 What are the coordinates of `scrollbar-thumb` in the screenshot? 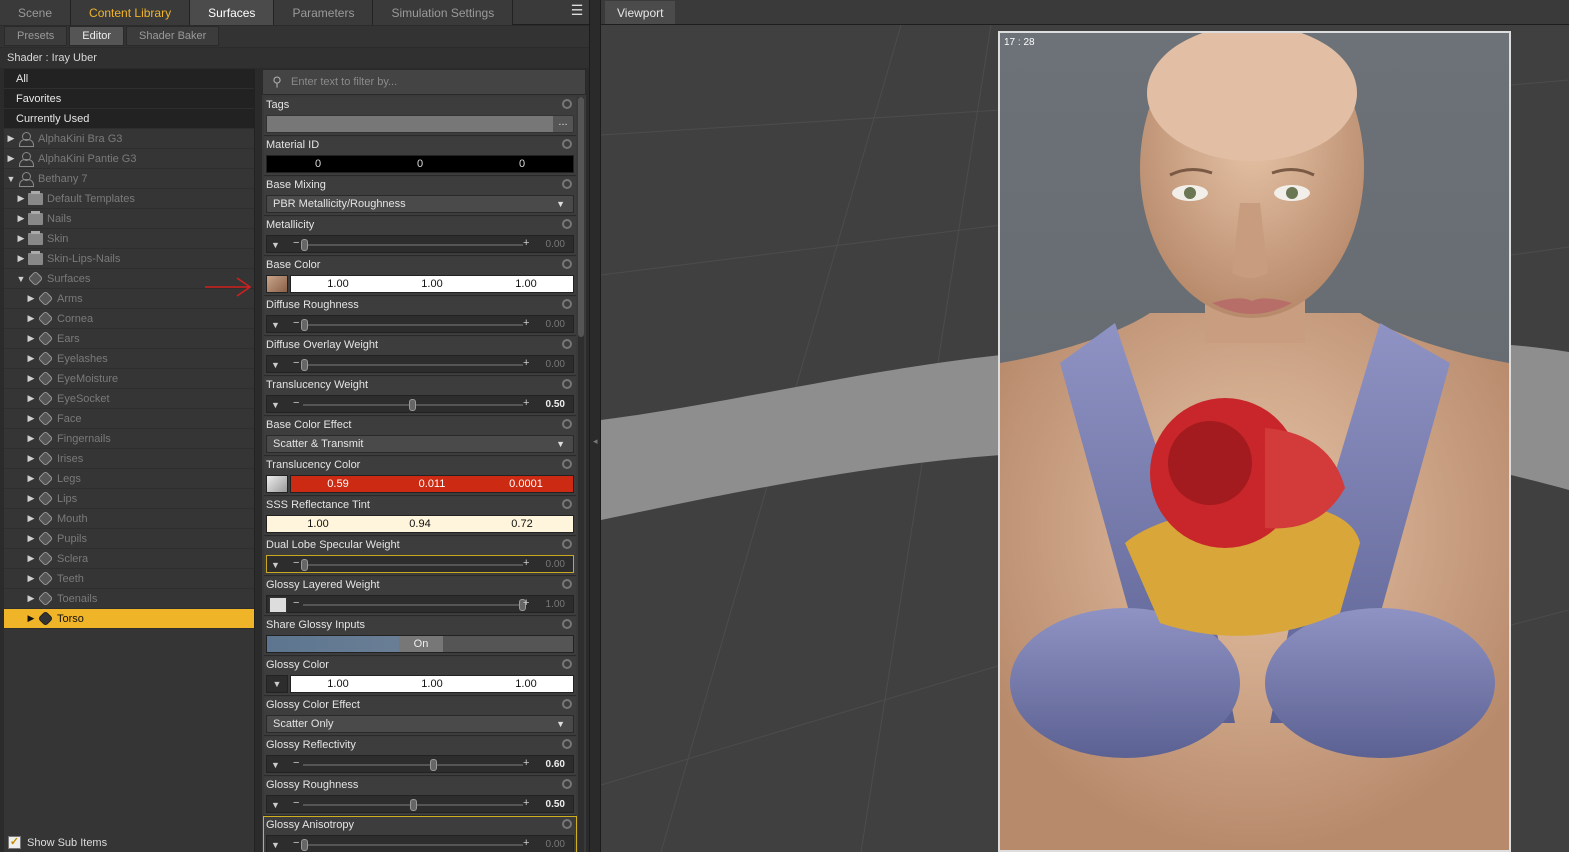 It's located at (581, 217).